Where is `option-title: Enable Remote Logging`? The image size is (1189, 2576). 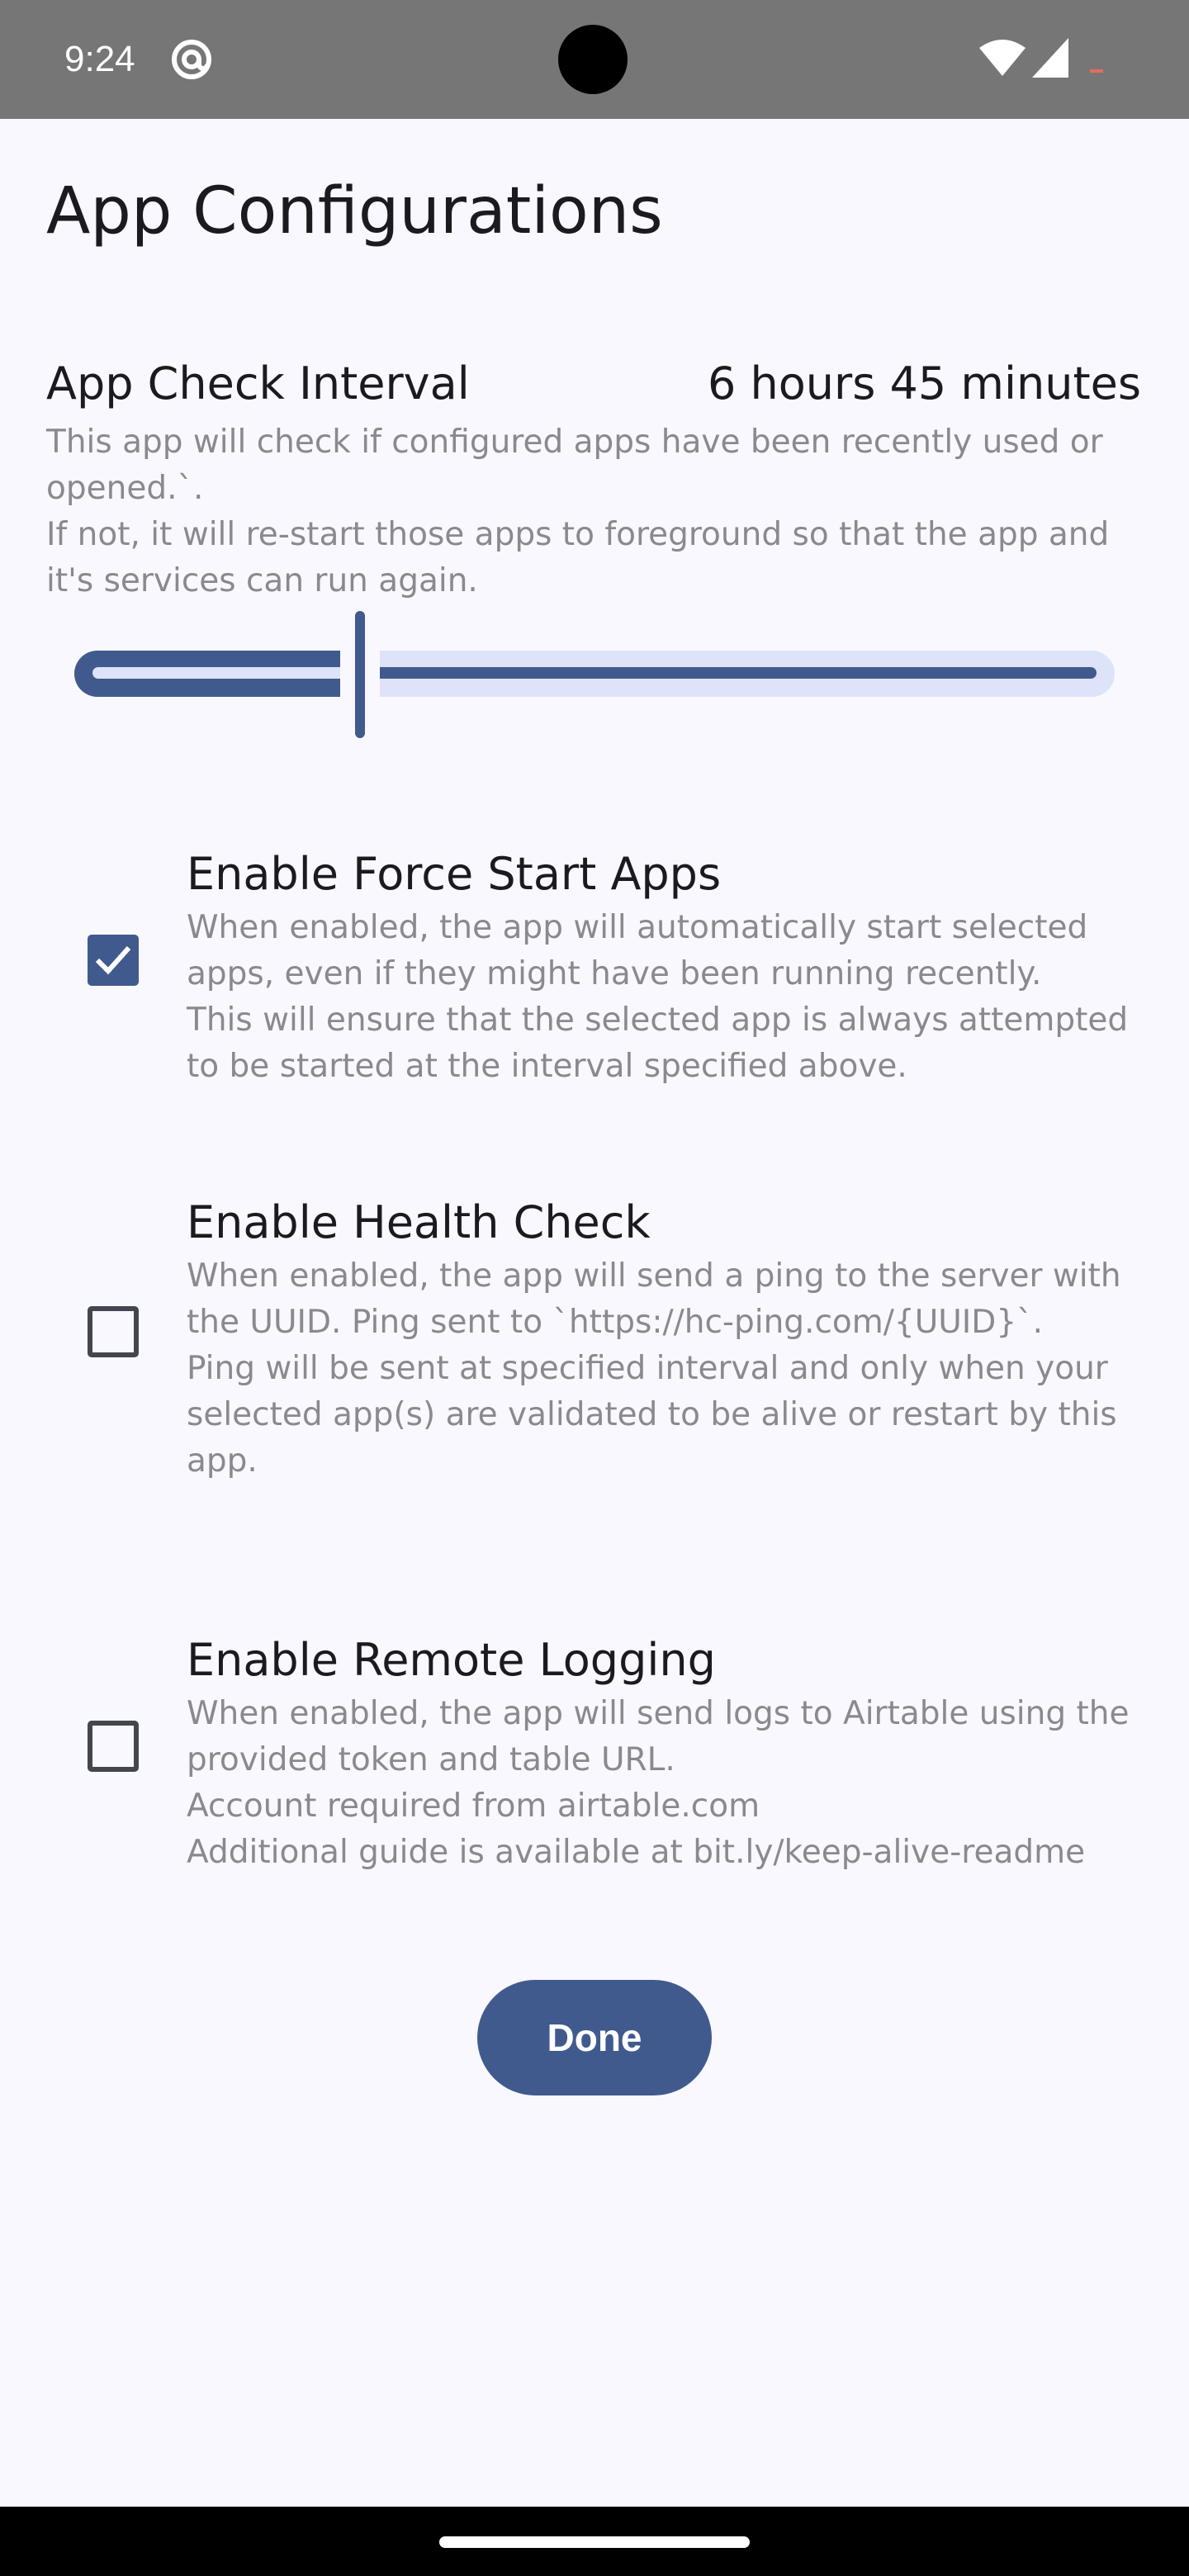
option-title: Enable Remote Logging is located at coordinates (451, 1660).